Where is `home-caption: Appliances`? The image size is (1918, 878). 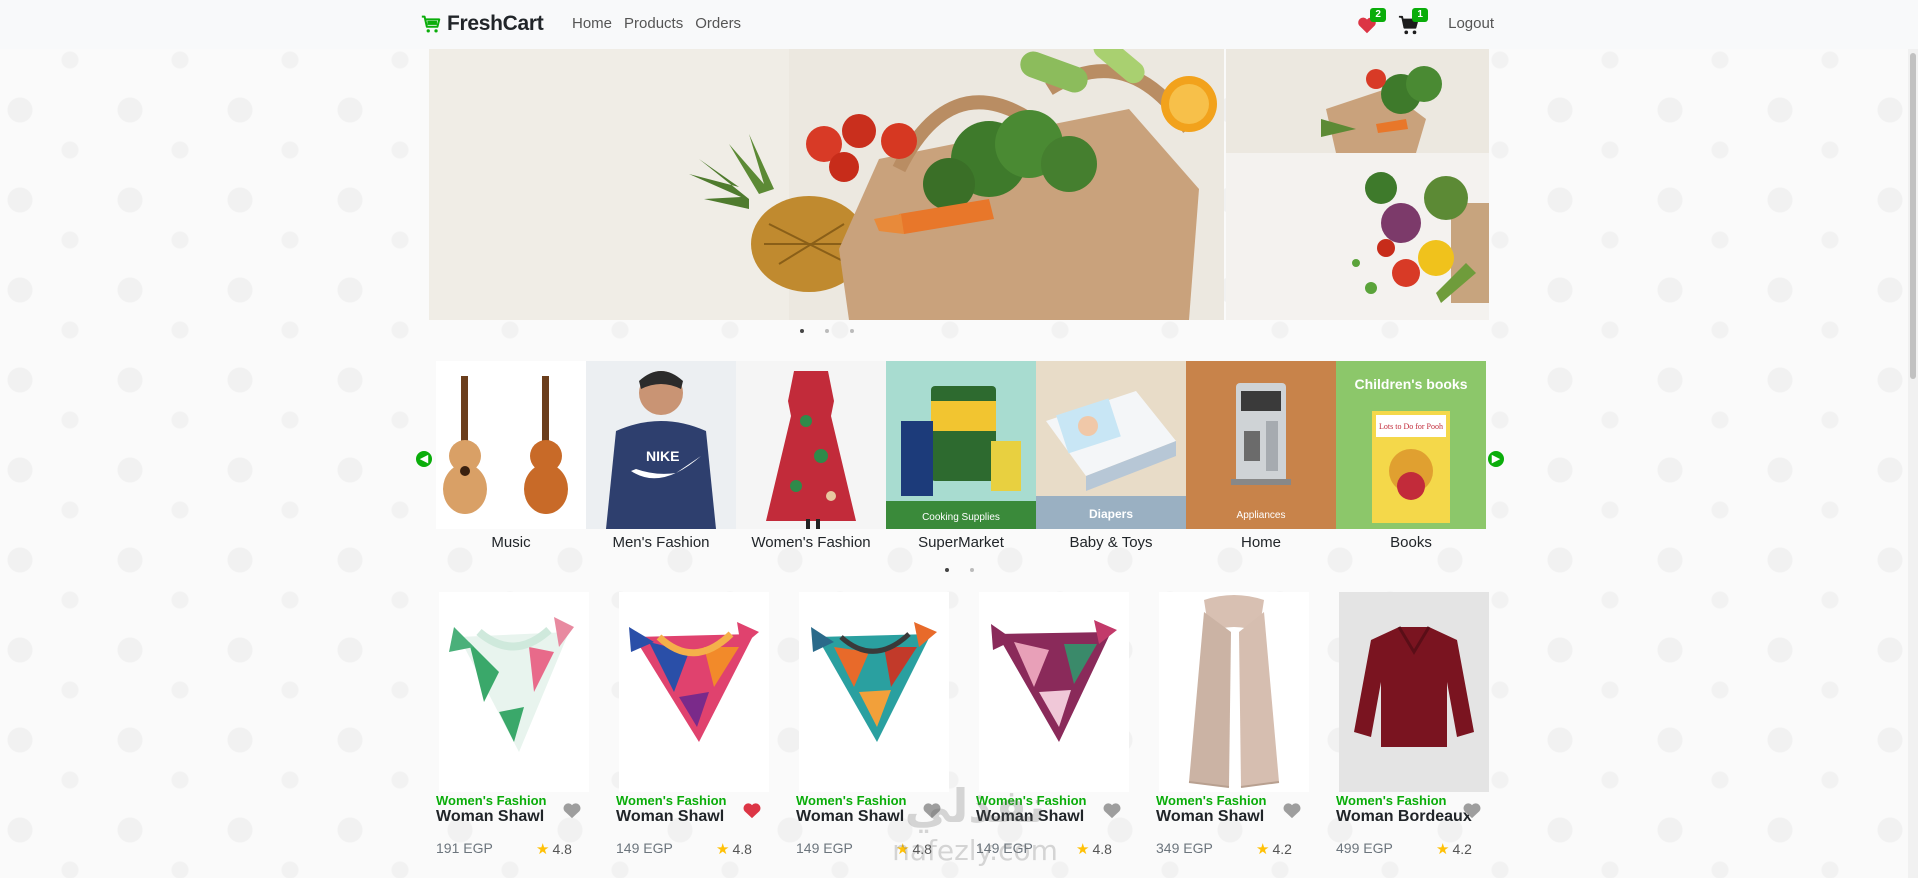 home-caption: Appliances is located at coordinates (1261, 515).